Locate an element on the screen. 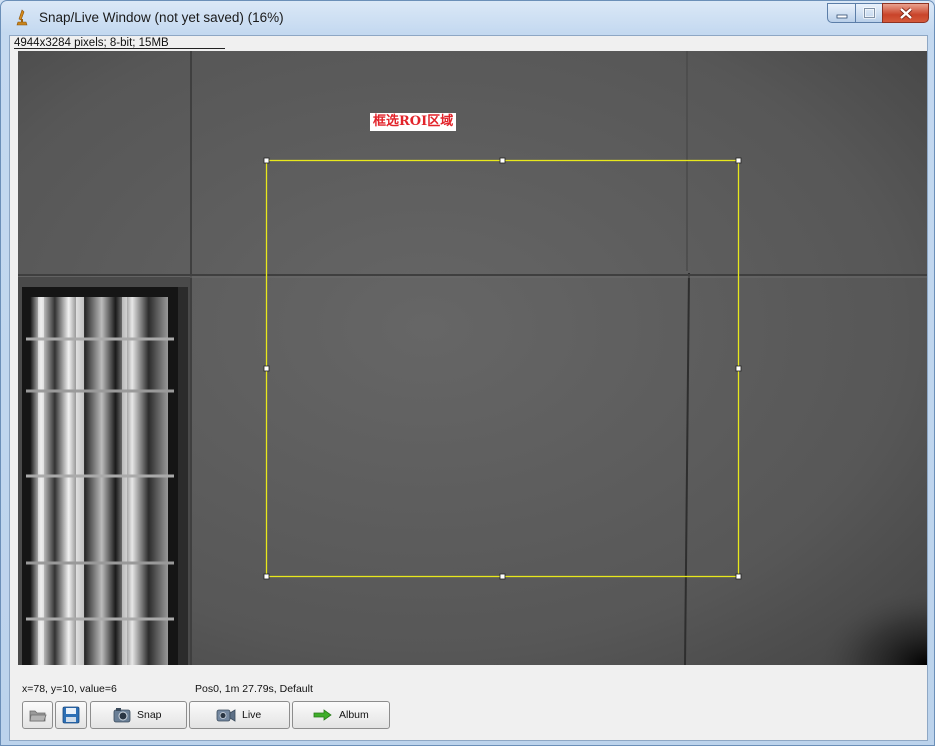 This screenshot has height=746, width=935. save-button is located at coordinates (71, 715).